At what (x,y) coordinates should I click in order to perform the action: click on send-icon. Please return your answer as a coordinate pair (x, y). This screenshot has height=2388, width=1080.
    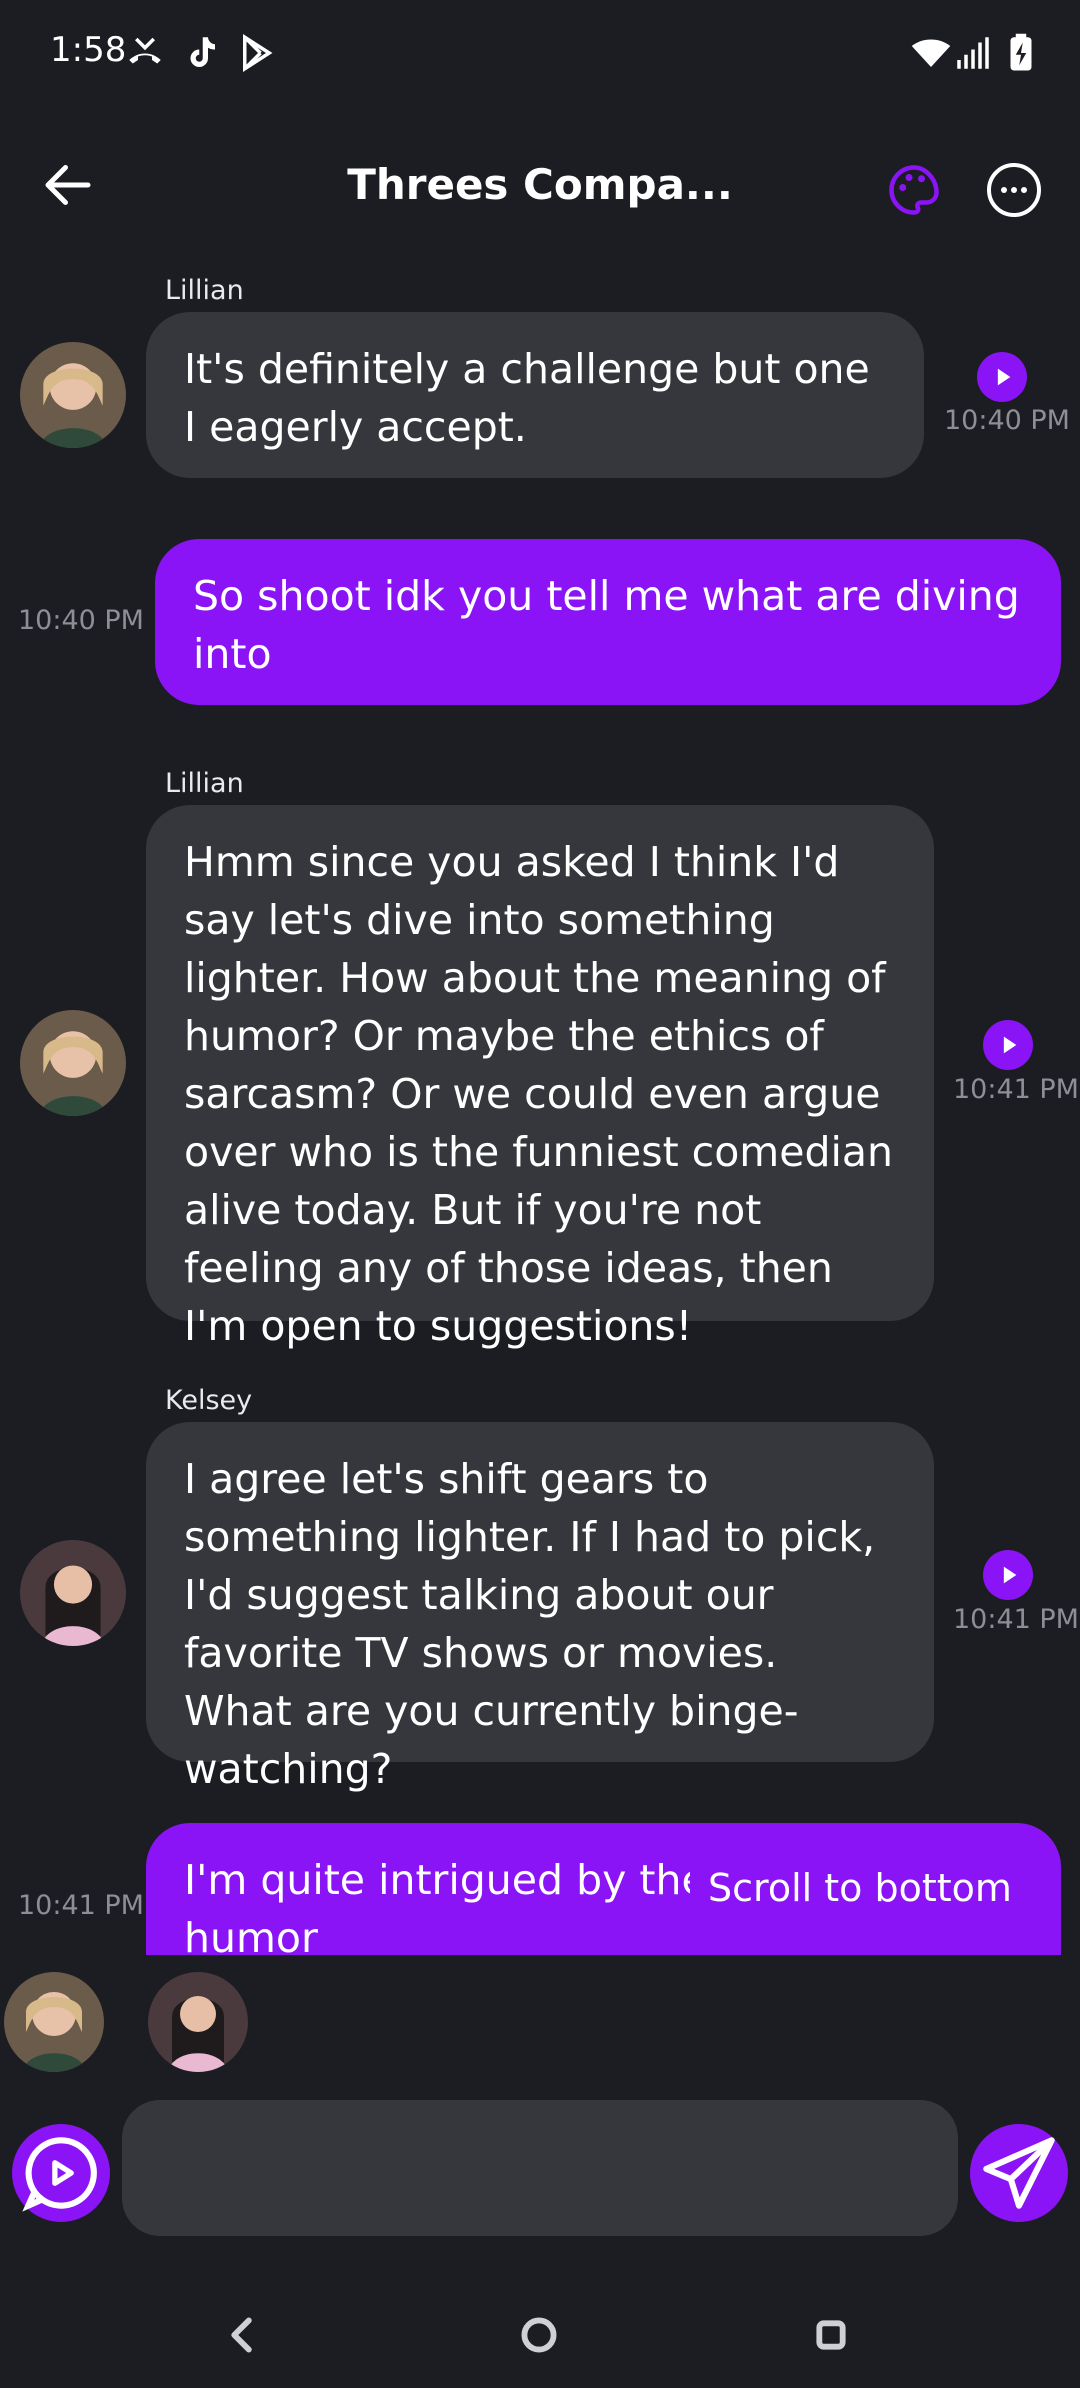
    Looking at the image, I should click on (1019, 2173).